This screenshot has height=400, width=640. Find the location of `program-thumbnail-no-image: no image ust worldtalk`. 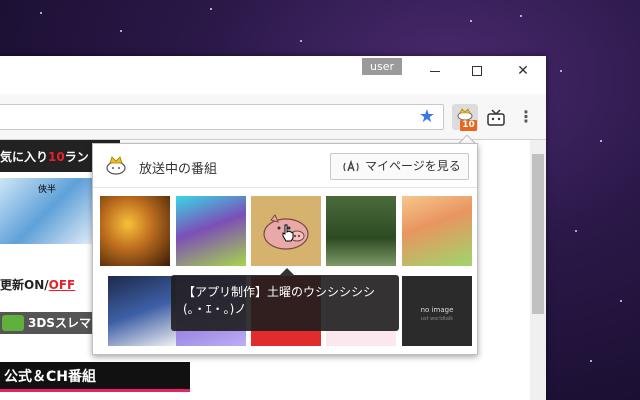

program-thumbnail-no-image: no image ust worldtalk is located at coordinates (437, 311).